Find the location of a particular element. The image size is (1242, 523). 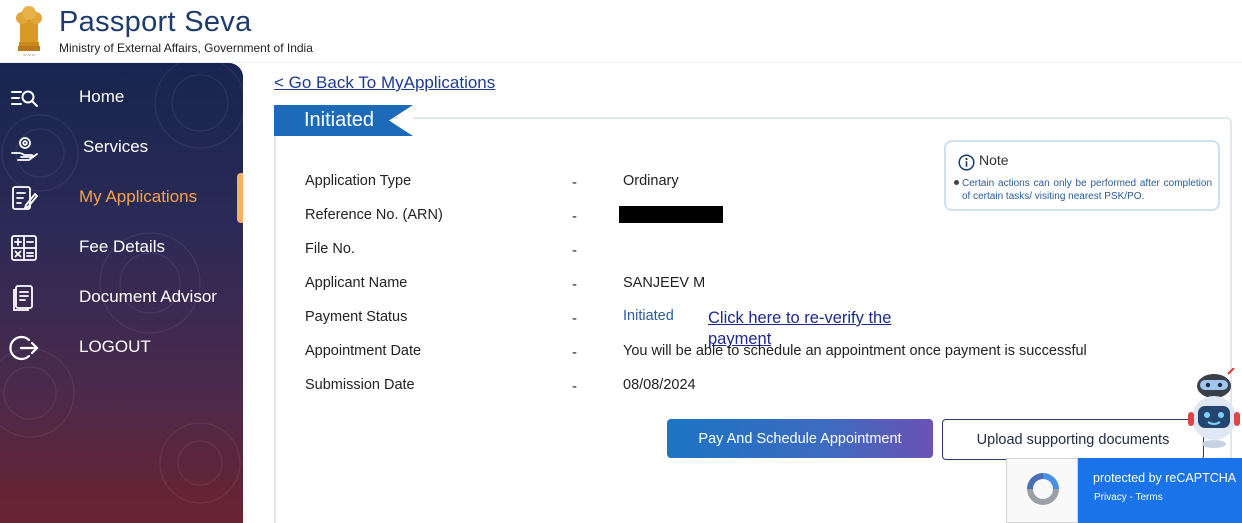

field-value-applicant-name: SANJEEV M is located at coordinates (664, 283).